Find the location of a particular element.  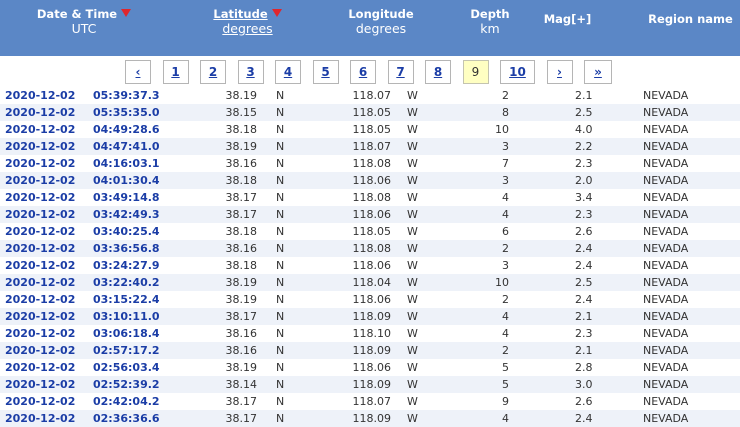

column-header-longitude: Longitude degrees is located at coordinates (381, 22).